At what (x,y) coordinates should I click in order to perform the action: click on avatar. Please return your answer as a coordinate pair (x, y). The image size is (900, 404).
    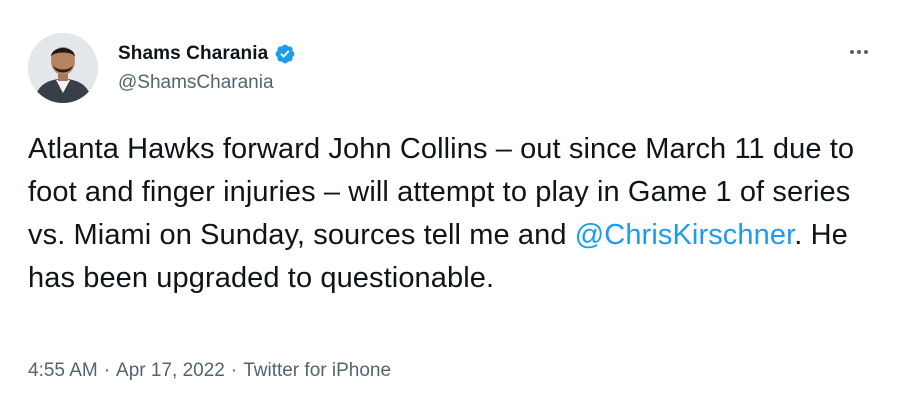
    Looking at the image, I should click on (63, 68).